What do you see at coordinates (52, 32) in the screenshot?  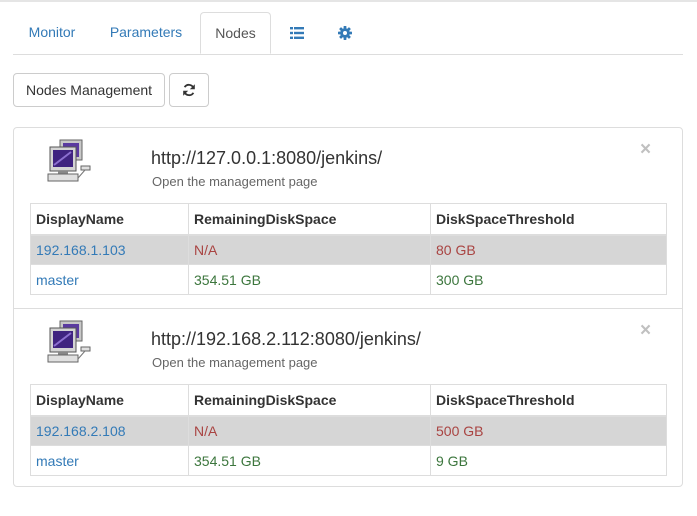 I see `tab-monitor: Monitor` at bounding box center [52, 32].